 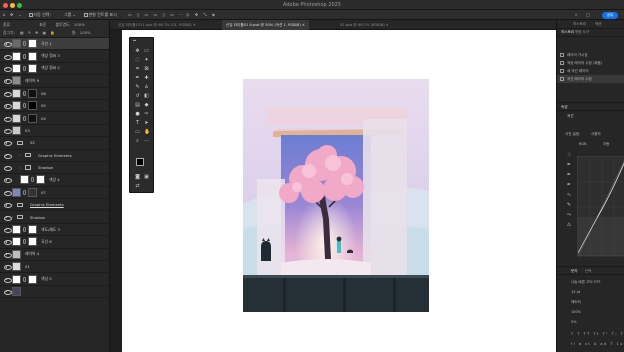 What do you see at coordinates (576, 302) in the screenshot?
I see `tracking-field: 메트릭` at bounding box center [576, 302].